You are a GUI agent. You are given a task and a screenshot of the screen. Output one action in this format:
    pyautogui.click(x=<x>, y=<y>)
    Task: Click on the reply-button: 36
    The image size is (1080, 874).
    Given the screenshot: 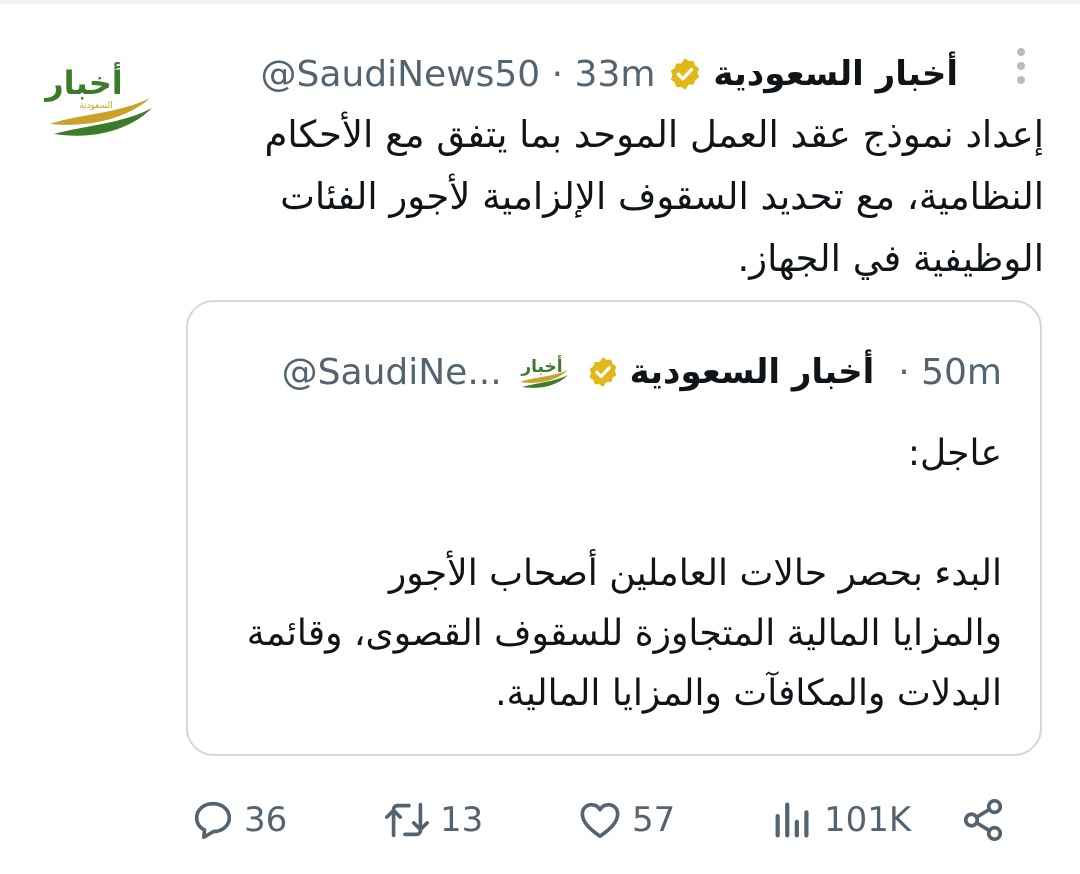 What is the action you would take?
    pyautogui.click(x=238, y=820)
    